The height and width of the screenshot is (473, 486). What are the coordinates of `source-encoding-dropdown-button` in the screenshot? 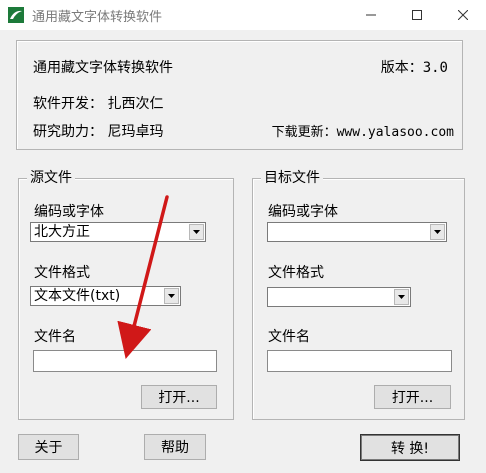 It's located at (196, 232).